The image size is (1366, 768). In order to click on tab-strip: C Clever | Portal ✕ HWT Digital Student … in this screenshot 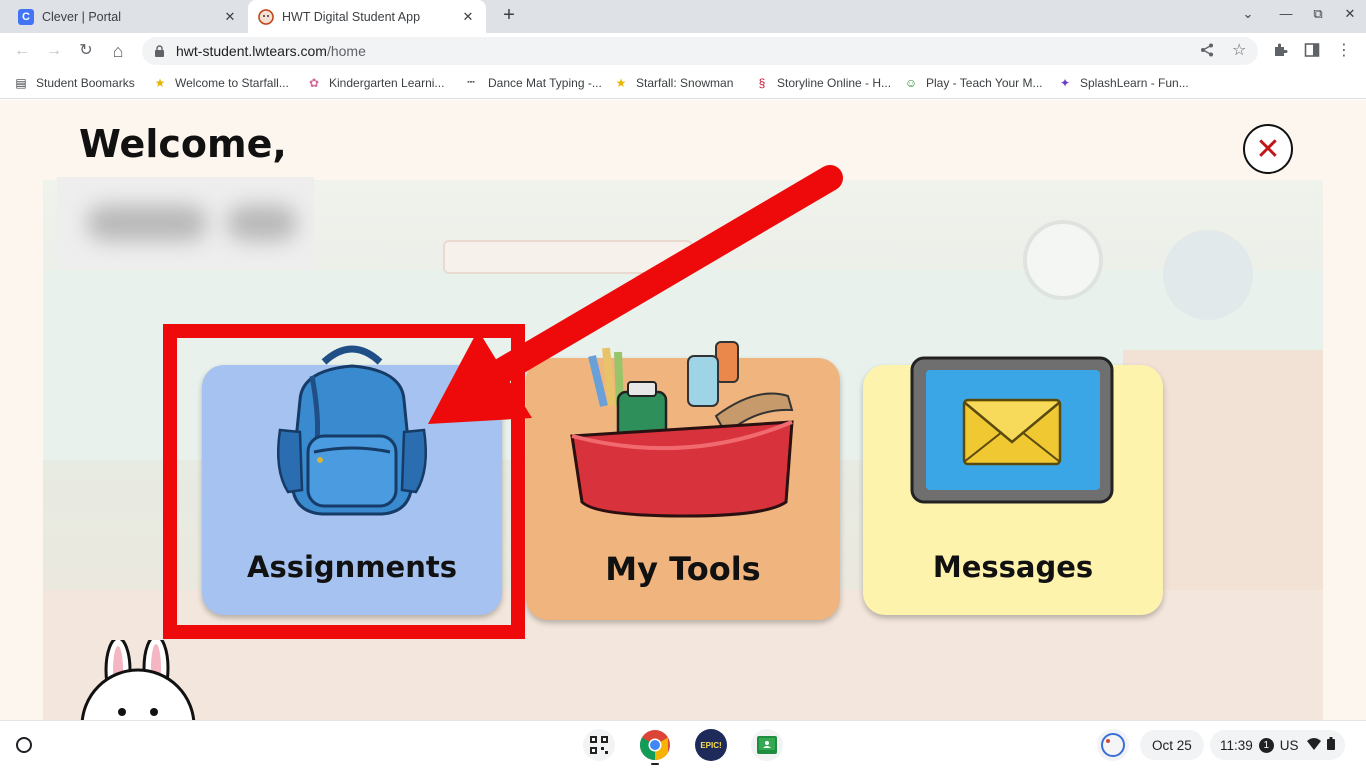, I will do `click(683, 16)`.